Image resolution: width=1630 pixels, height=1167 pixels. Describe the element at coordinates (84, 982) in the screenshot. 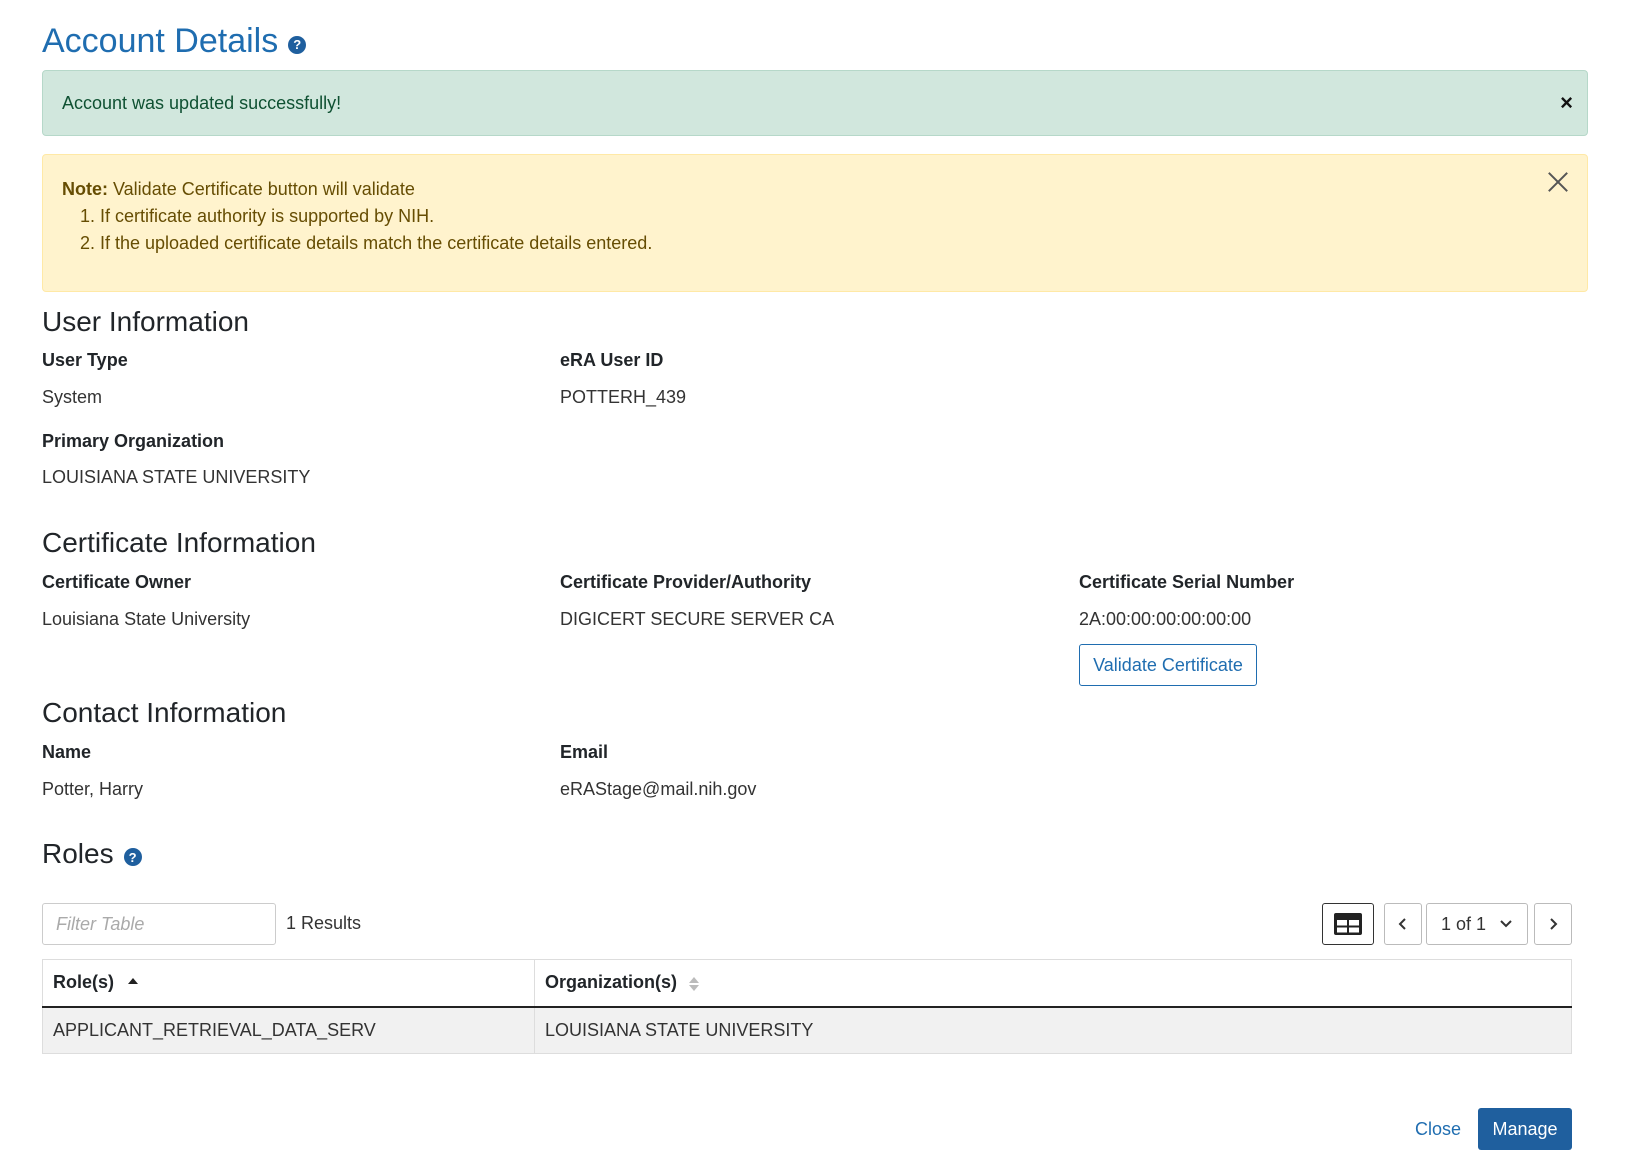

I see `column-header-roles-label: Role(s)` at that location.